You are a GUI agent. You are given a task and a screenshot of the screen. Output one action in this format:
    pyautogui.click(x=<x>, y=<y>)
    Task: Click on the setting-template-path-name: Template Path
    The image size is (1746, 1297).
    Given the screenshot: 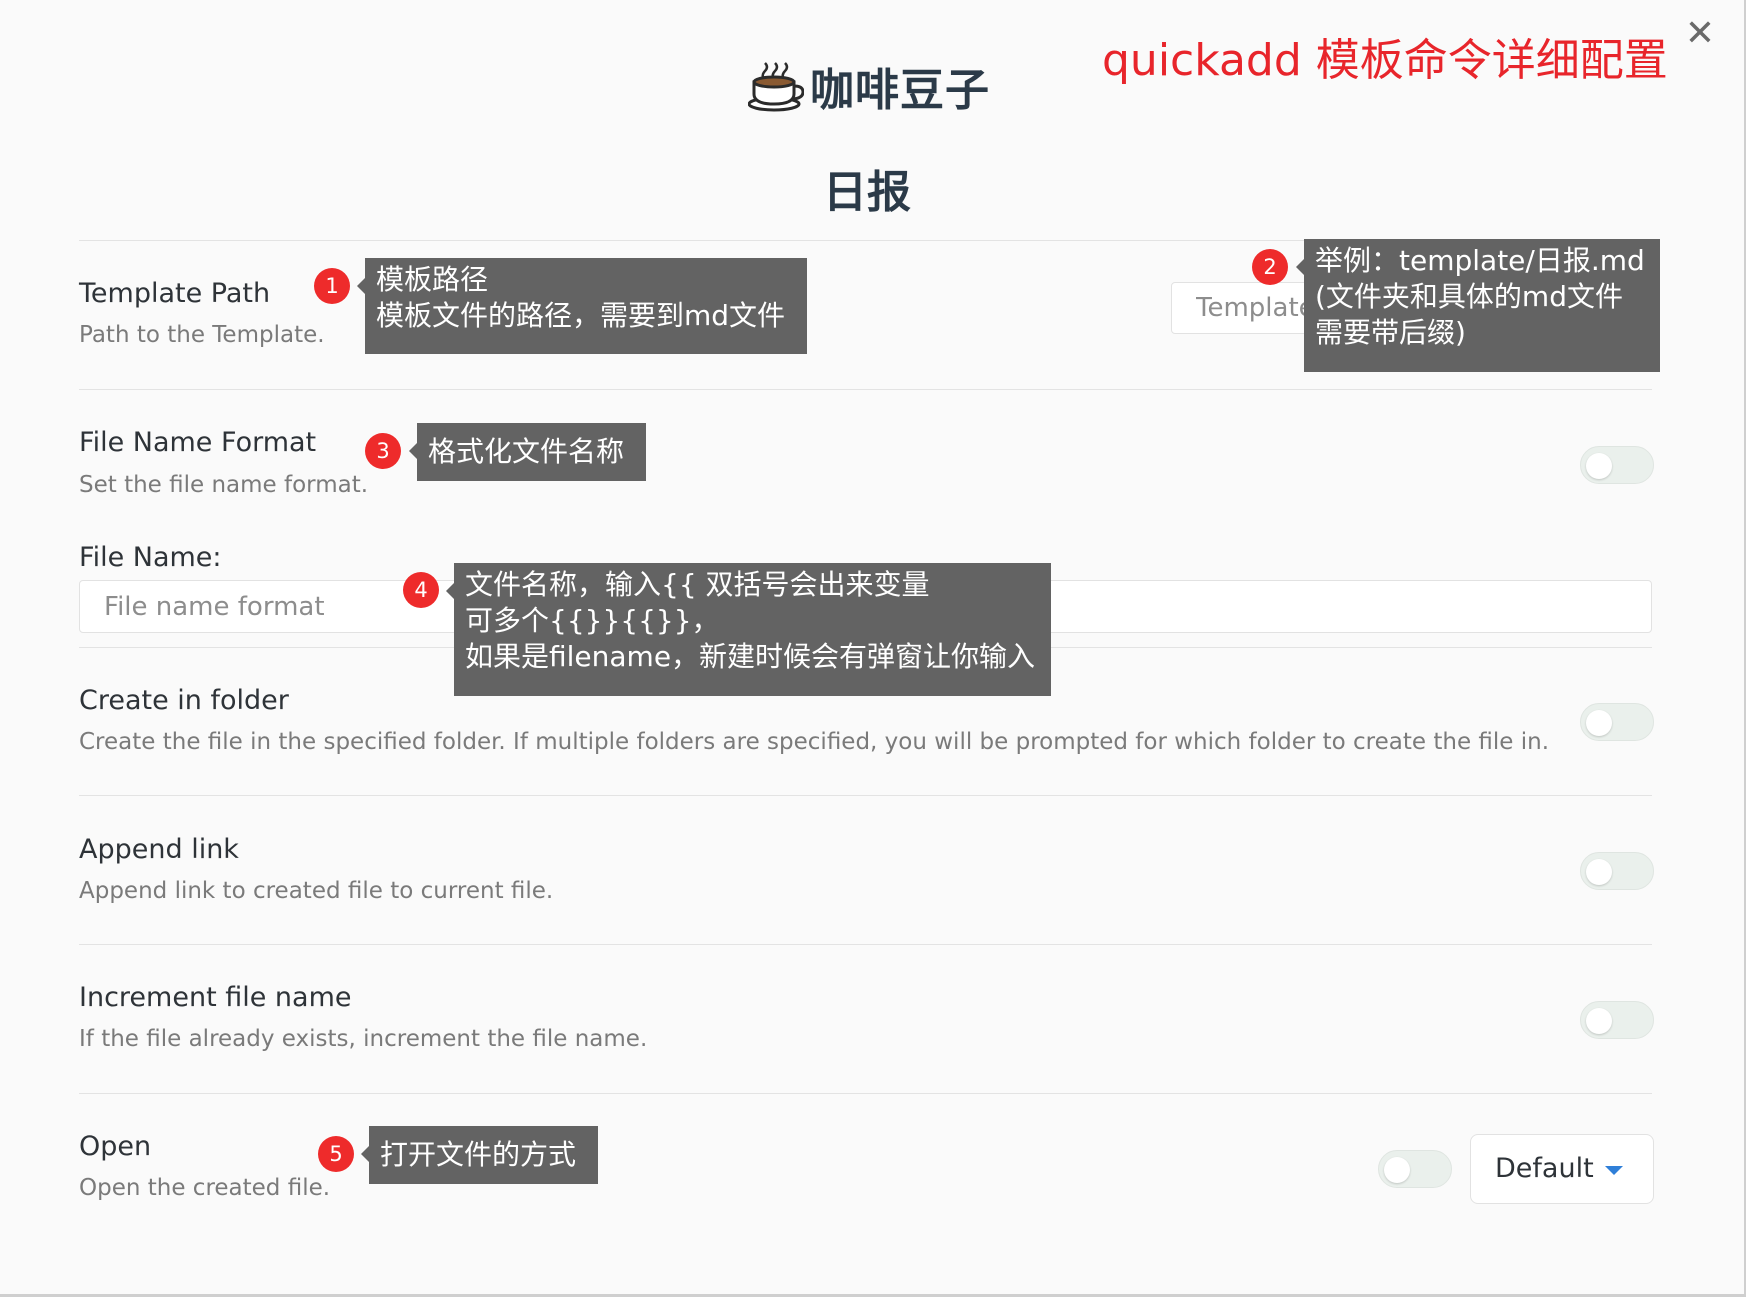 What is the action you would take?
    pyautogui.click(x=175, y=293)
    